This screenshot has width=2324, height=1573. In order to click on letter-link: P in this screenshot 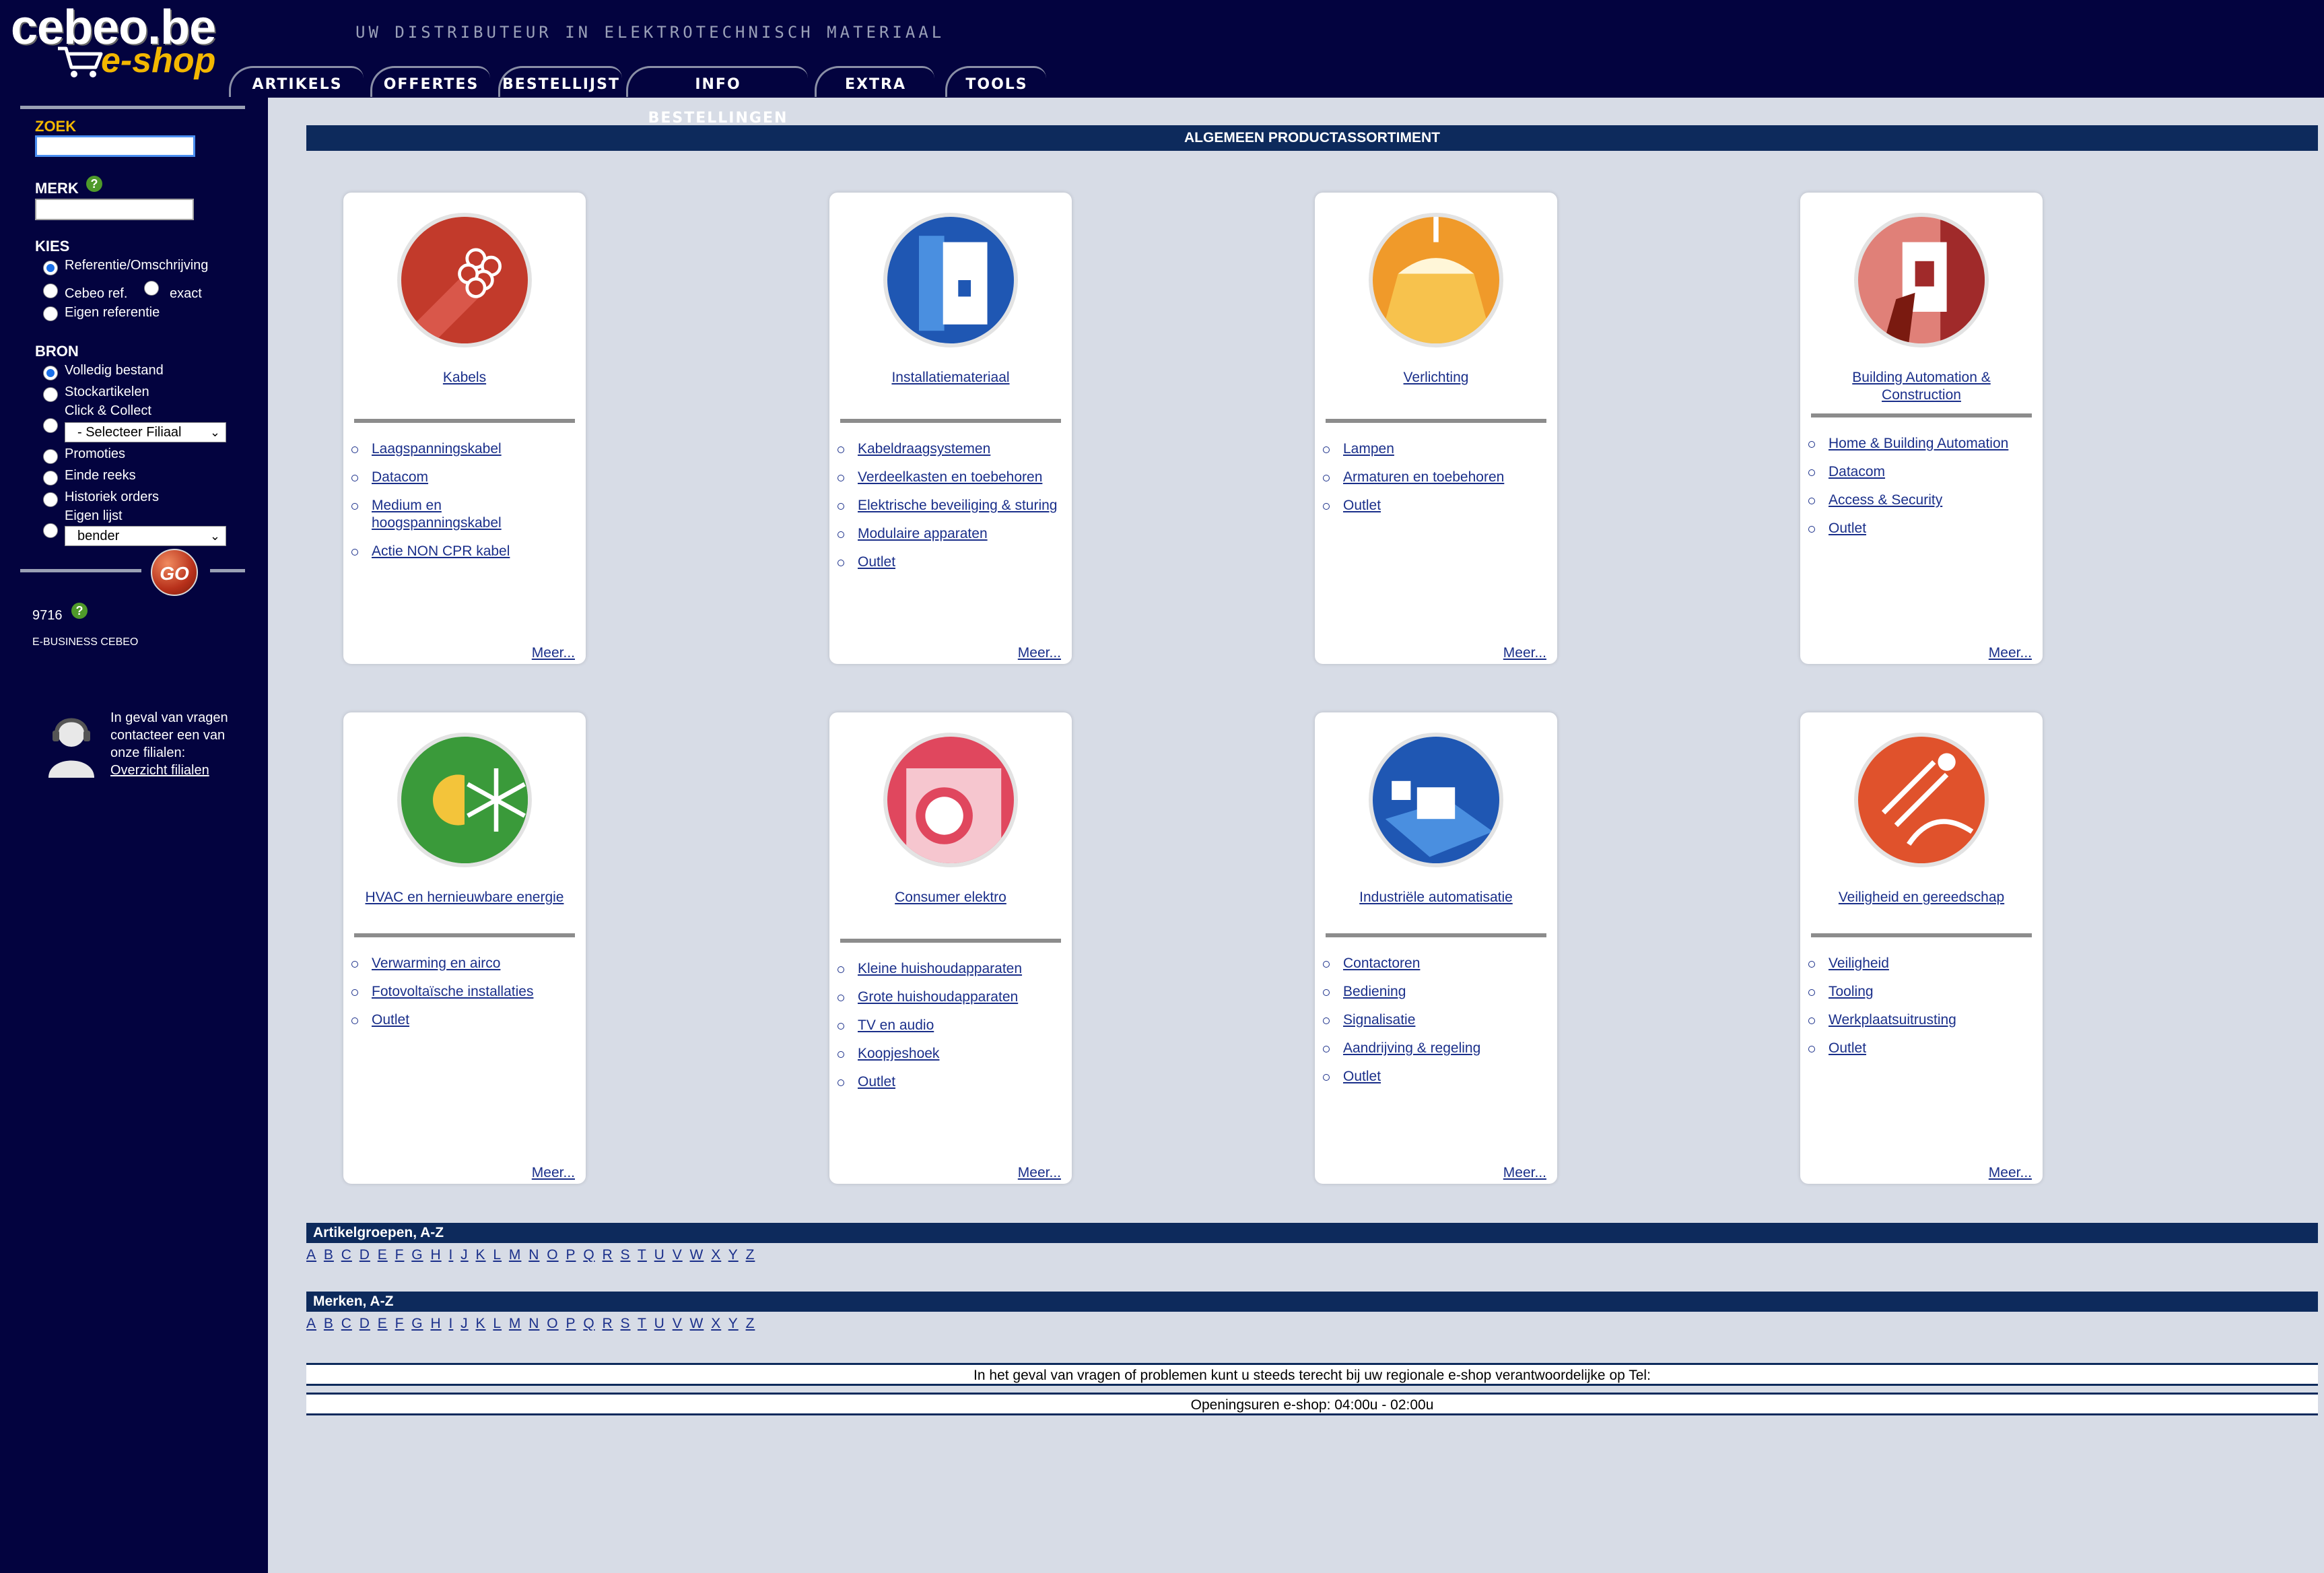, I will do `click(571, 1255)`.